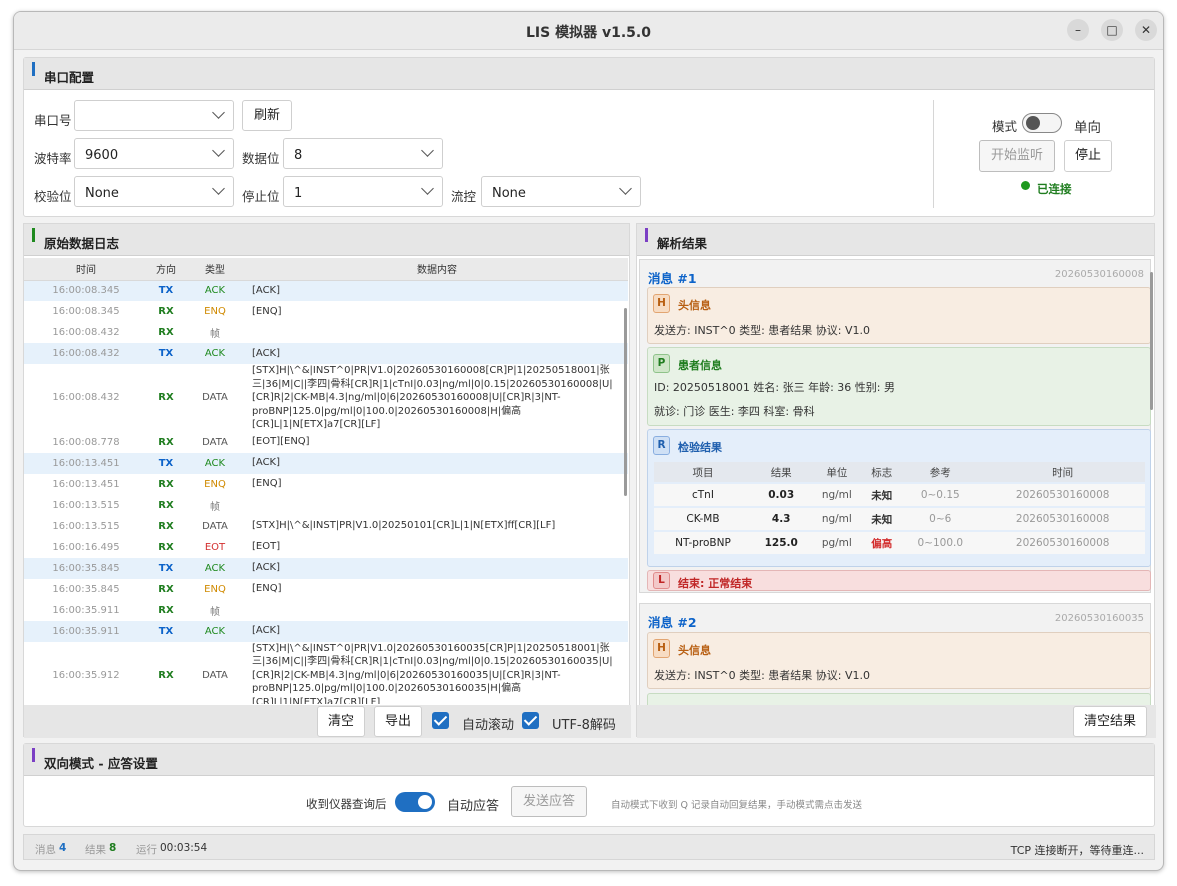 This screenshot has height=886, width=1177. I want to click on clear-results-button: 清空结果, so click(1110, 721).